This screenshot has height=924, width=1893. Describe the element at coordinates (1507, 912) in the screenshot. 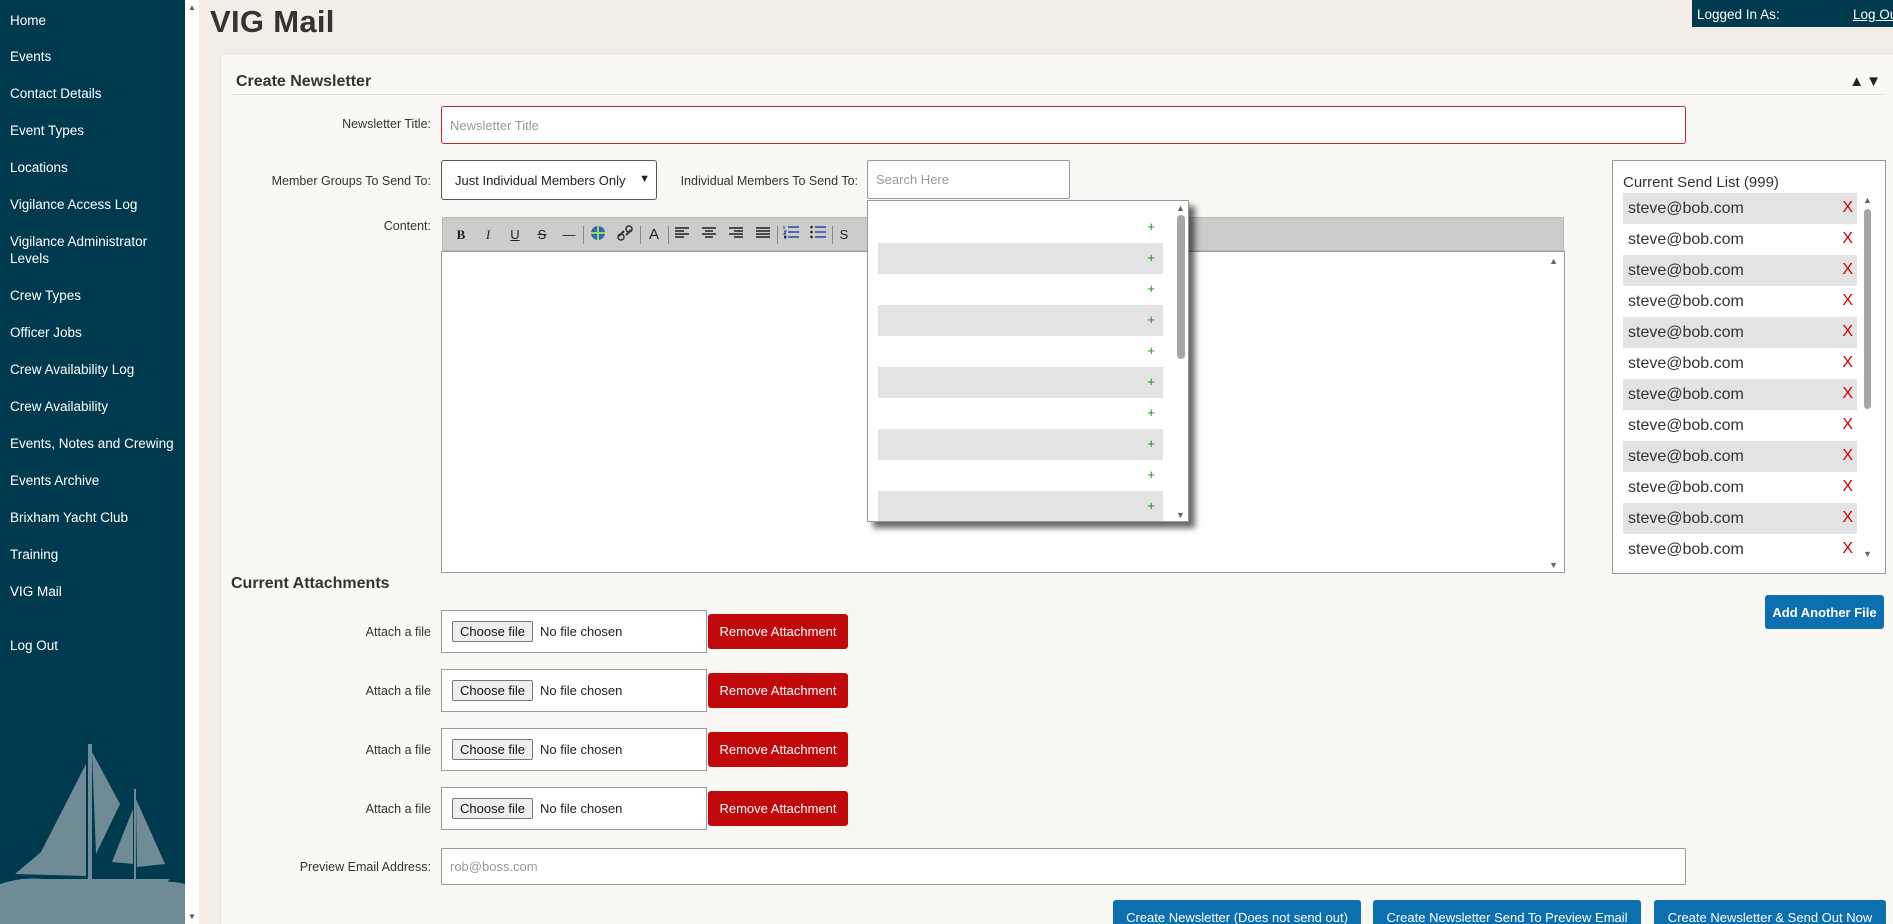

I see `create-send-preview-button: Create Newsletter Send To Preview Email` at that location.